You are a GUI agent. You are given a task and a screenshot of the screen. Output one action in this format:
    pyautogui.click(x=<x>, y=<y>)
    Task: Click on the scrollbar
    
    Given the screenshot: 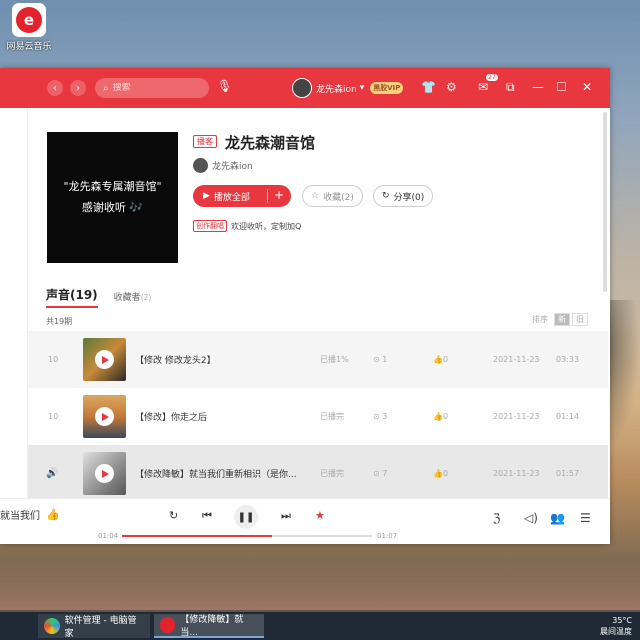 What is the action you would take?
    pyautogui.click(x=605, y=202)
    